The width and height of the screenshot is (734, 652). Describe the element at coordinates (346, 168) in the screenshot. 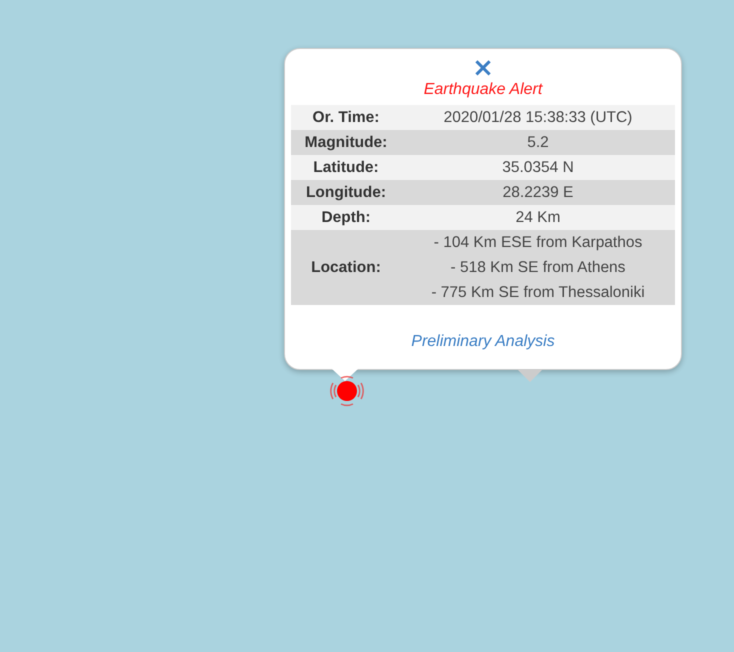

I see `row-label: Latitude:` at that location.